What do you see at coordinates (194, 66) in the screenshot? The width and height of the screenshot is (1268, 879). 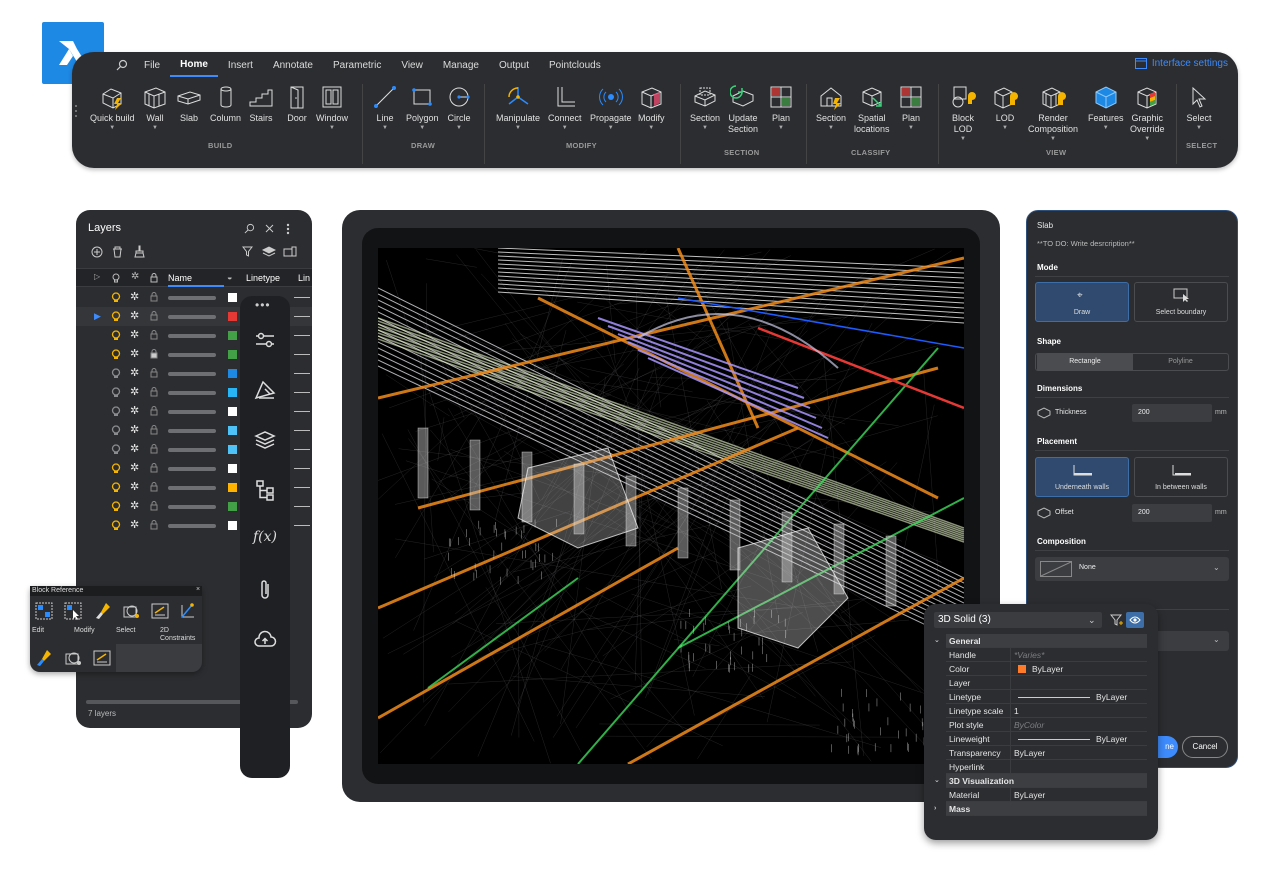 I see `menu-home: Home` at bounding box center [194, 66].